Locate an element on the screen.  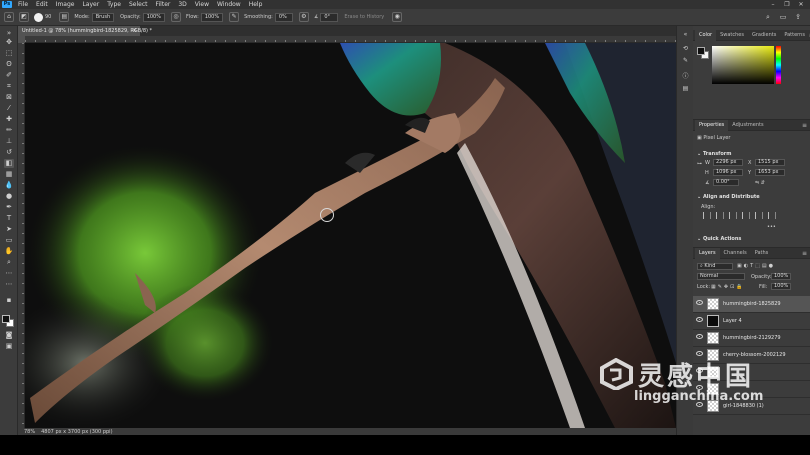
crop-tool-icon: ⌗ is located at coordinates (9, 86).